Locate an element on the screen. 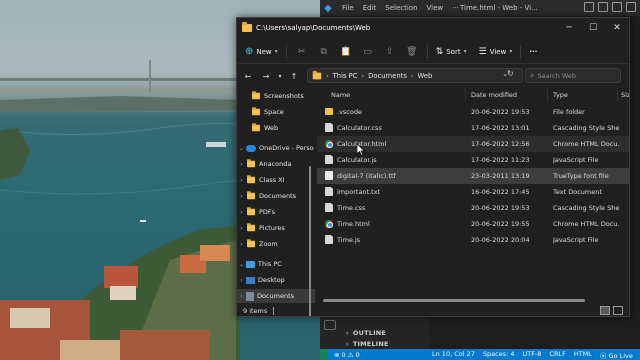 The height and width of the screenshot is (360, 640). nav-label: Web is located at coordinates (271, 128).